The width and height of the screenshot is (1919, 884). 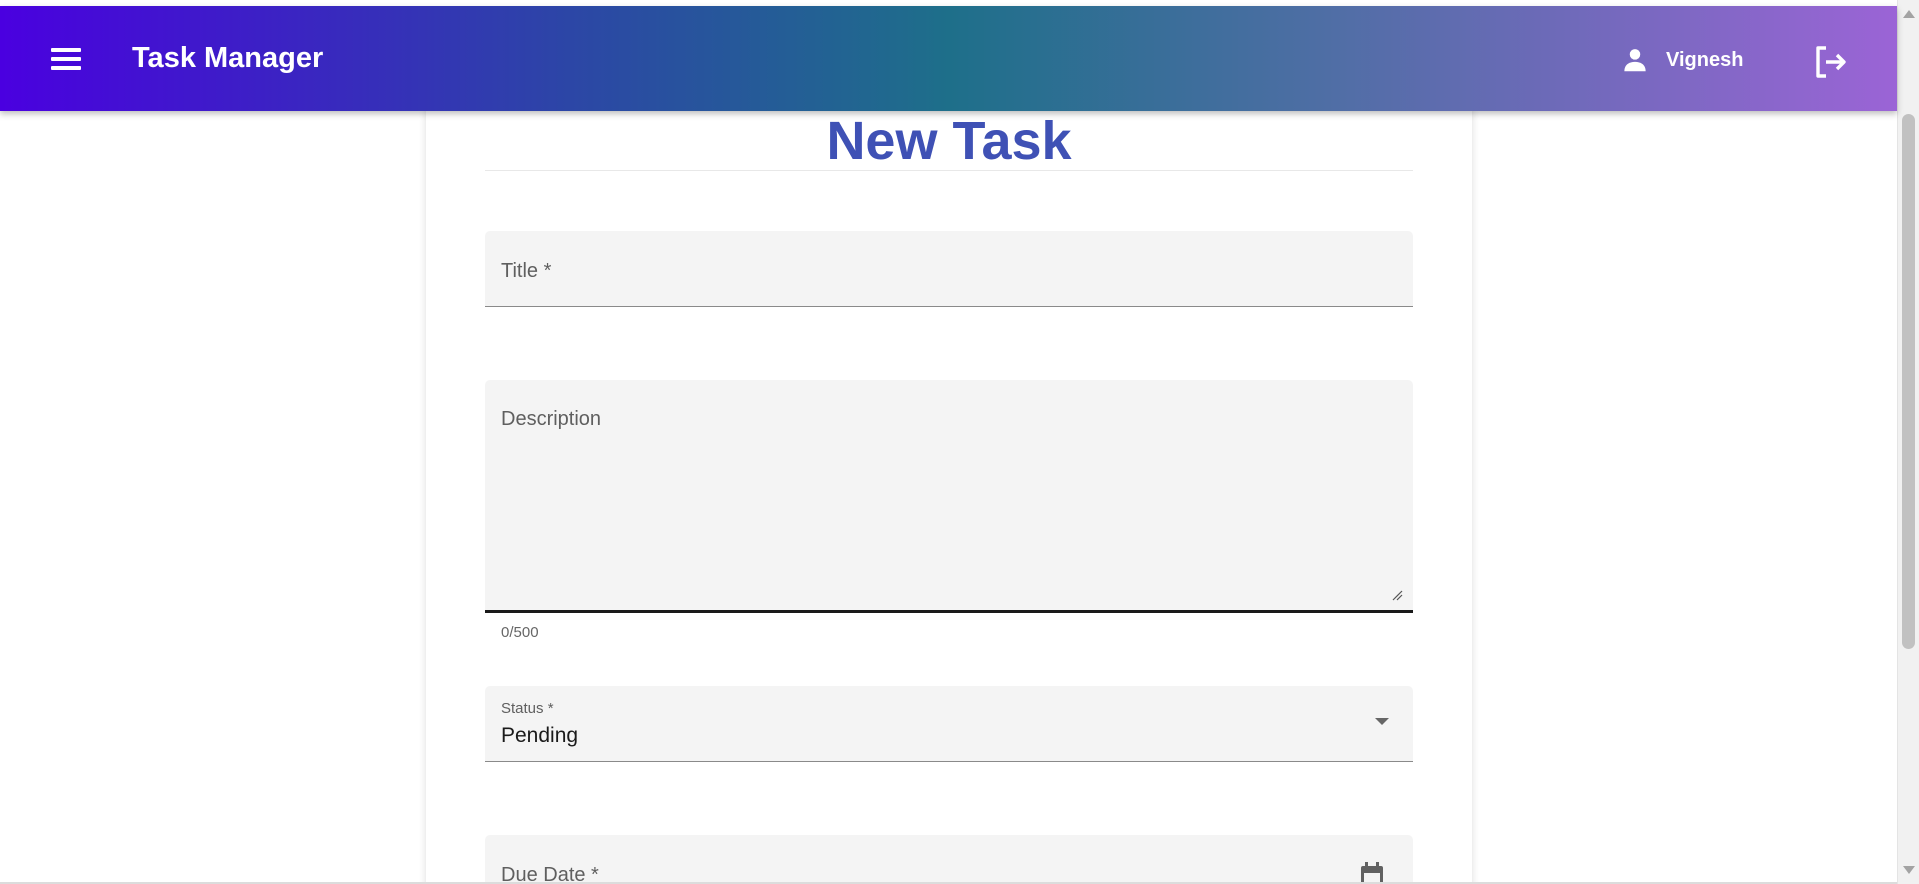 I want to click on user-profile-button: Vignesh, so click(x=1681, y=60).